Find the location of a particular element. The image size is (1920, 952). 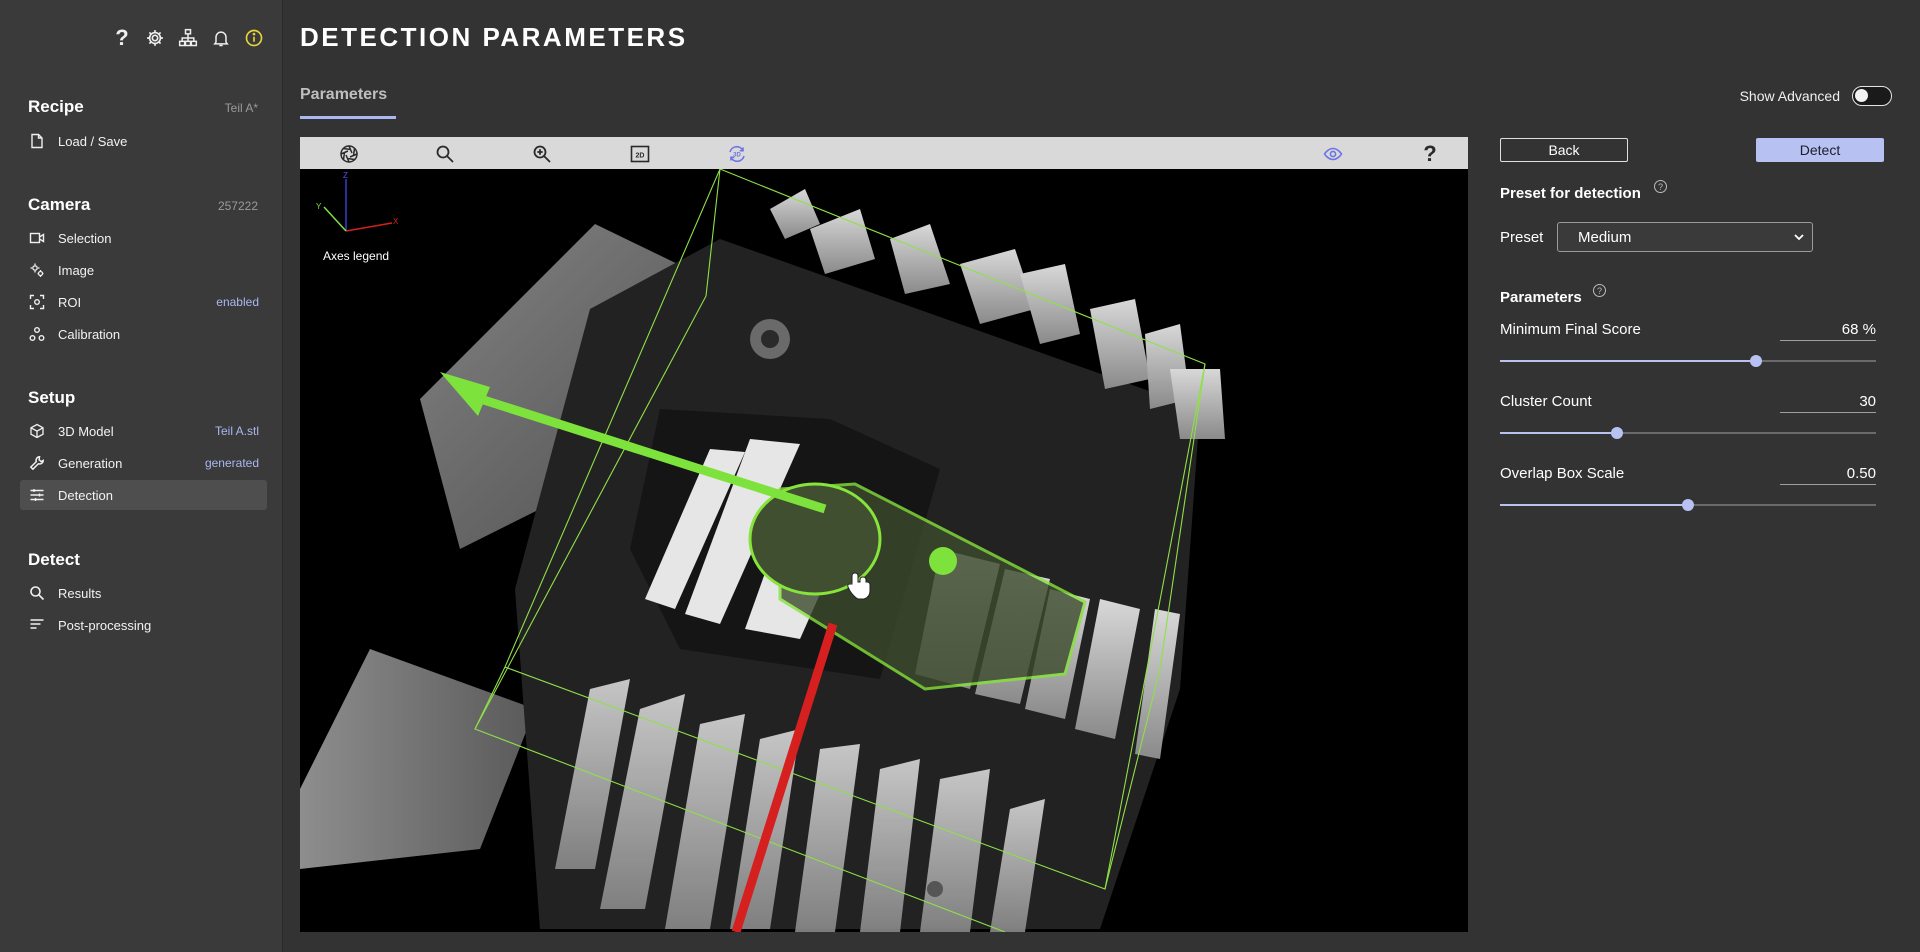

sidebar-item-results: Results is located at coordinates (143, 593).